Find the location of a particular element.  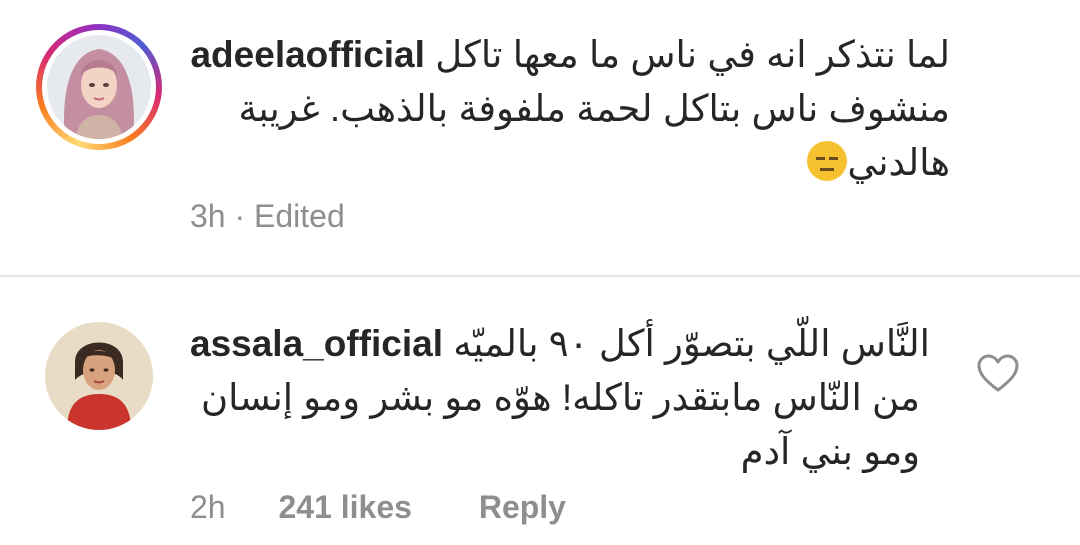

comment-username: assala_official is located at coordinates (316, 343).